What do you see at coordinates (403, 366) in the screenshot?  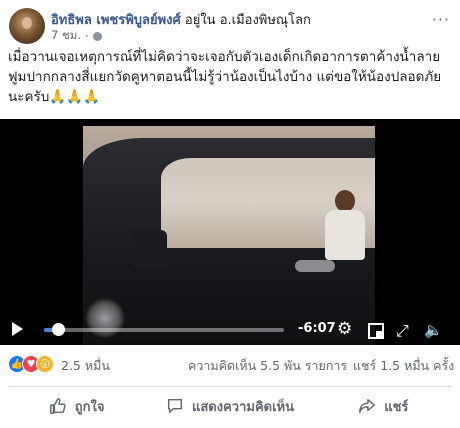 I see `share-count: แชร์ 1.5 หมื่น ครั้ง` at bounding box center [403, 366].